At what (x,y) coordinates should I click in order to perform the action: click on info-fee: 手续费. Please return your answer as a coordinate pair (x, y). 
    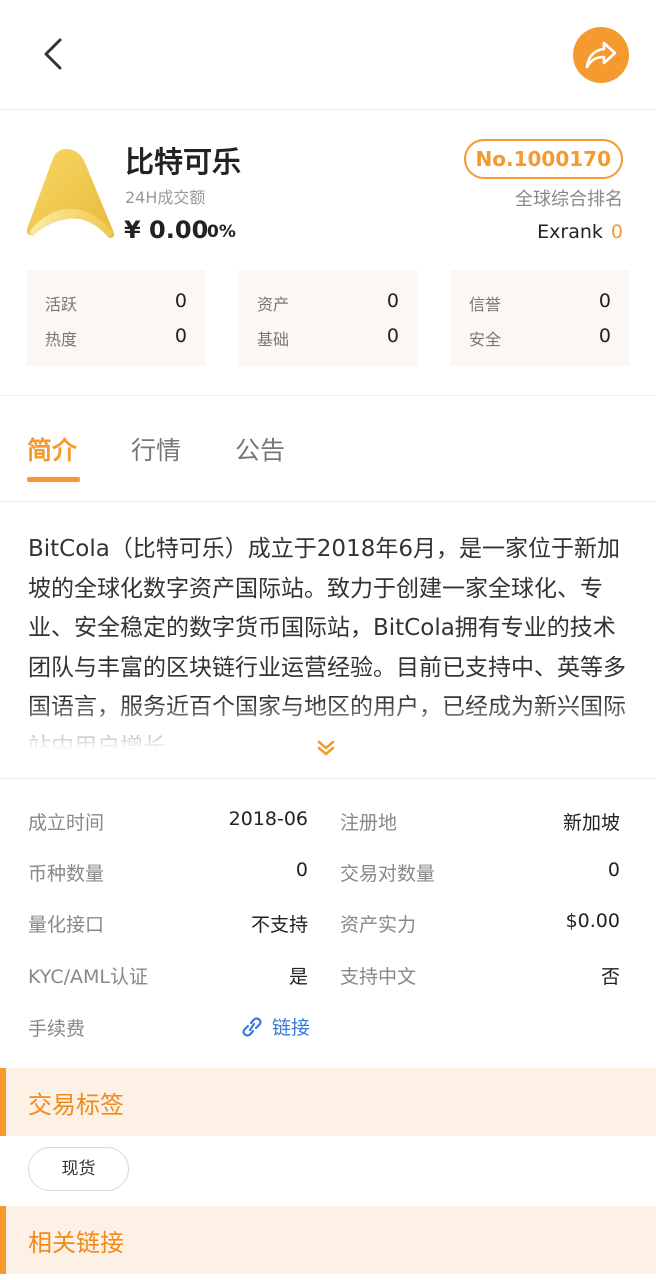
    Looking at the image, I should click on (128, 1029).